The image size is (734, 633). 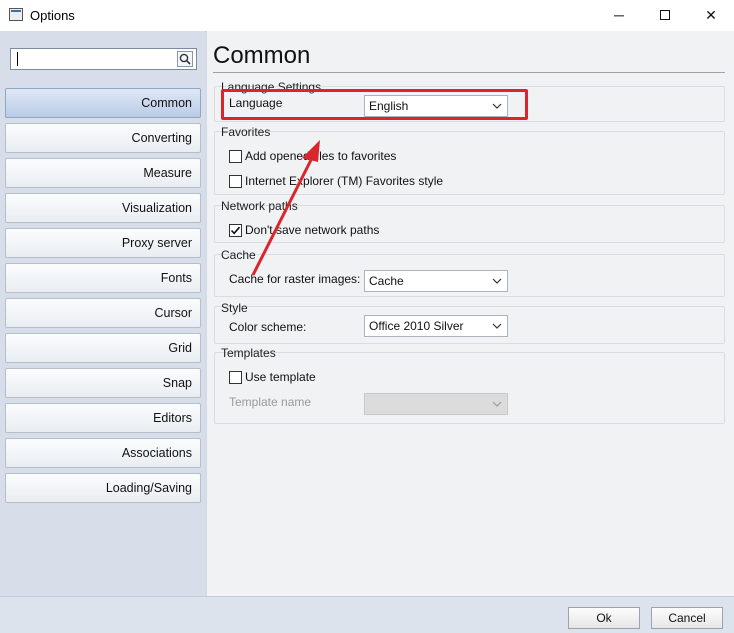 What do you see at coordinates (280, 377) in the screenshot?
I see `use-template-label: Use template` at bounding box center [280, 377].